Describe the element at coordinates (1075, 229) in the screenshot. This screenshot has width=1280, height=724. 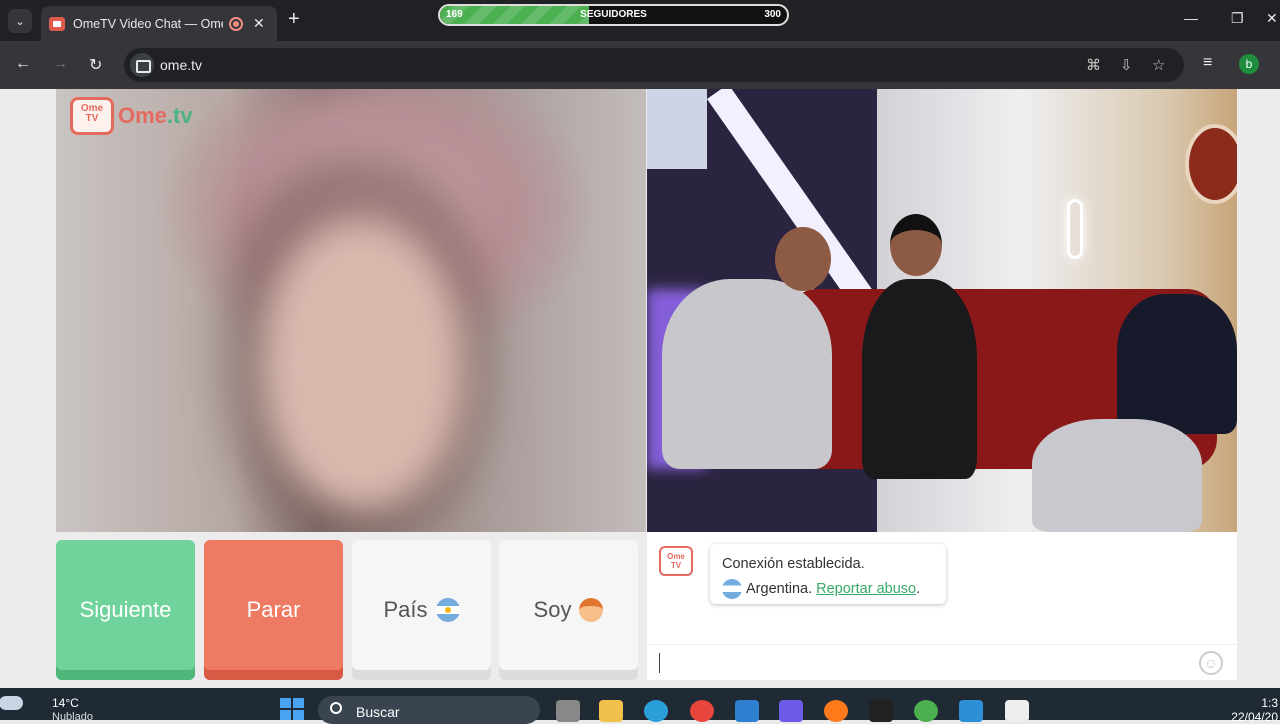
I see `ring-light` at that location.